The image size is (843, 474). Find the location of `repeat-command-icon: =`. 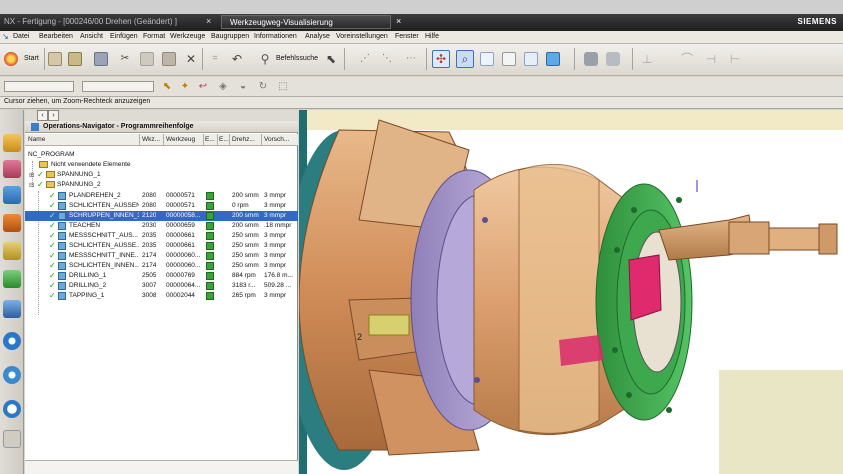

repeat-command-icon: = is located at coordinates (215, 59).